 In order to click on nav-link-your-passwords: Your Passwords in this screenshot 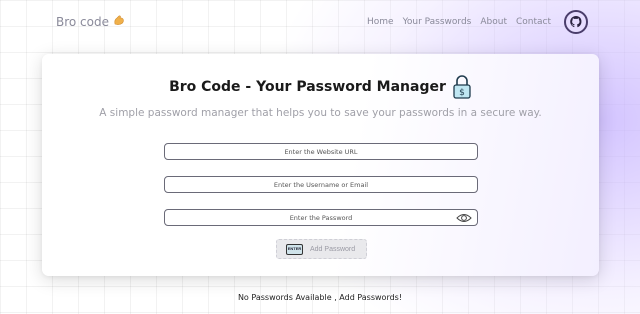, I will do `click(437, 22)`.